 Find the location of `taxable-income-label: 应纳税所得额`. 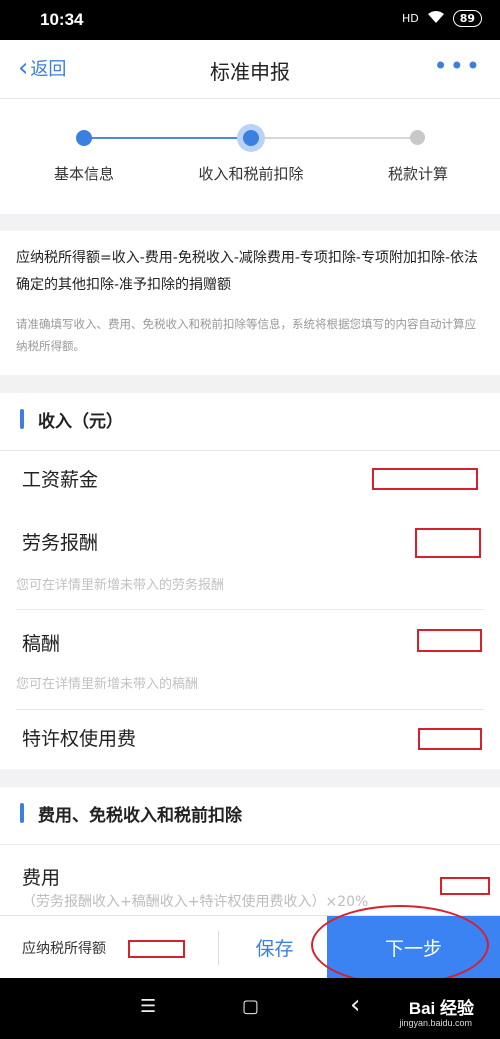

taxable-income-label: 应纳税所得额 is located at coordinates (64, 949).